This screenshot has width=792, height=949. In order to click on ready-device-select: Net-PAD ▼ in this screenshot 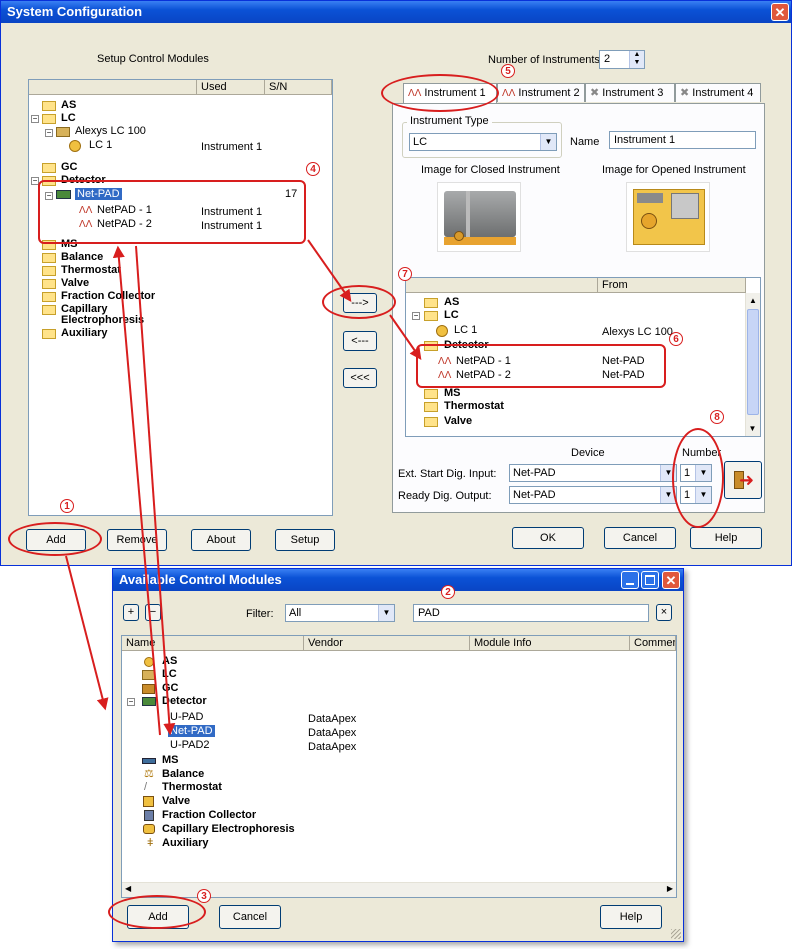, I will do `click(593, 495)`.